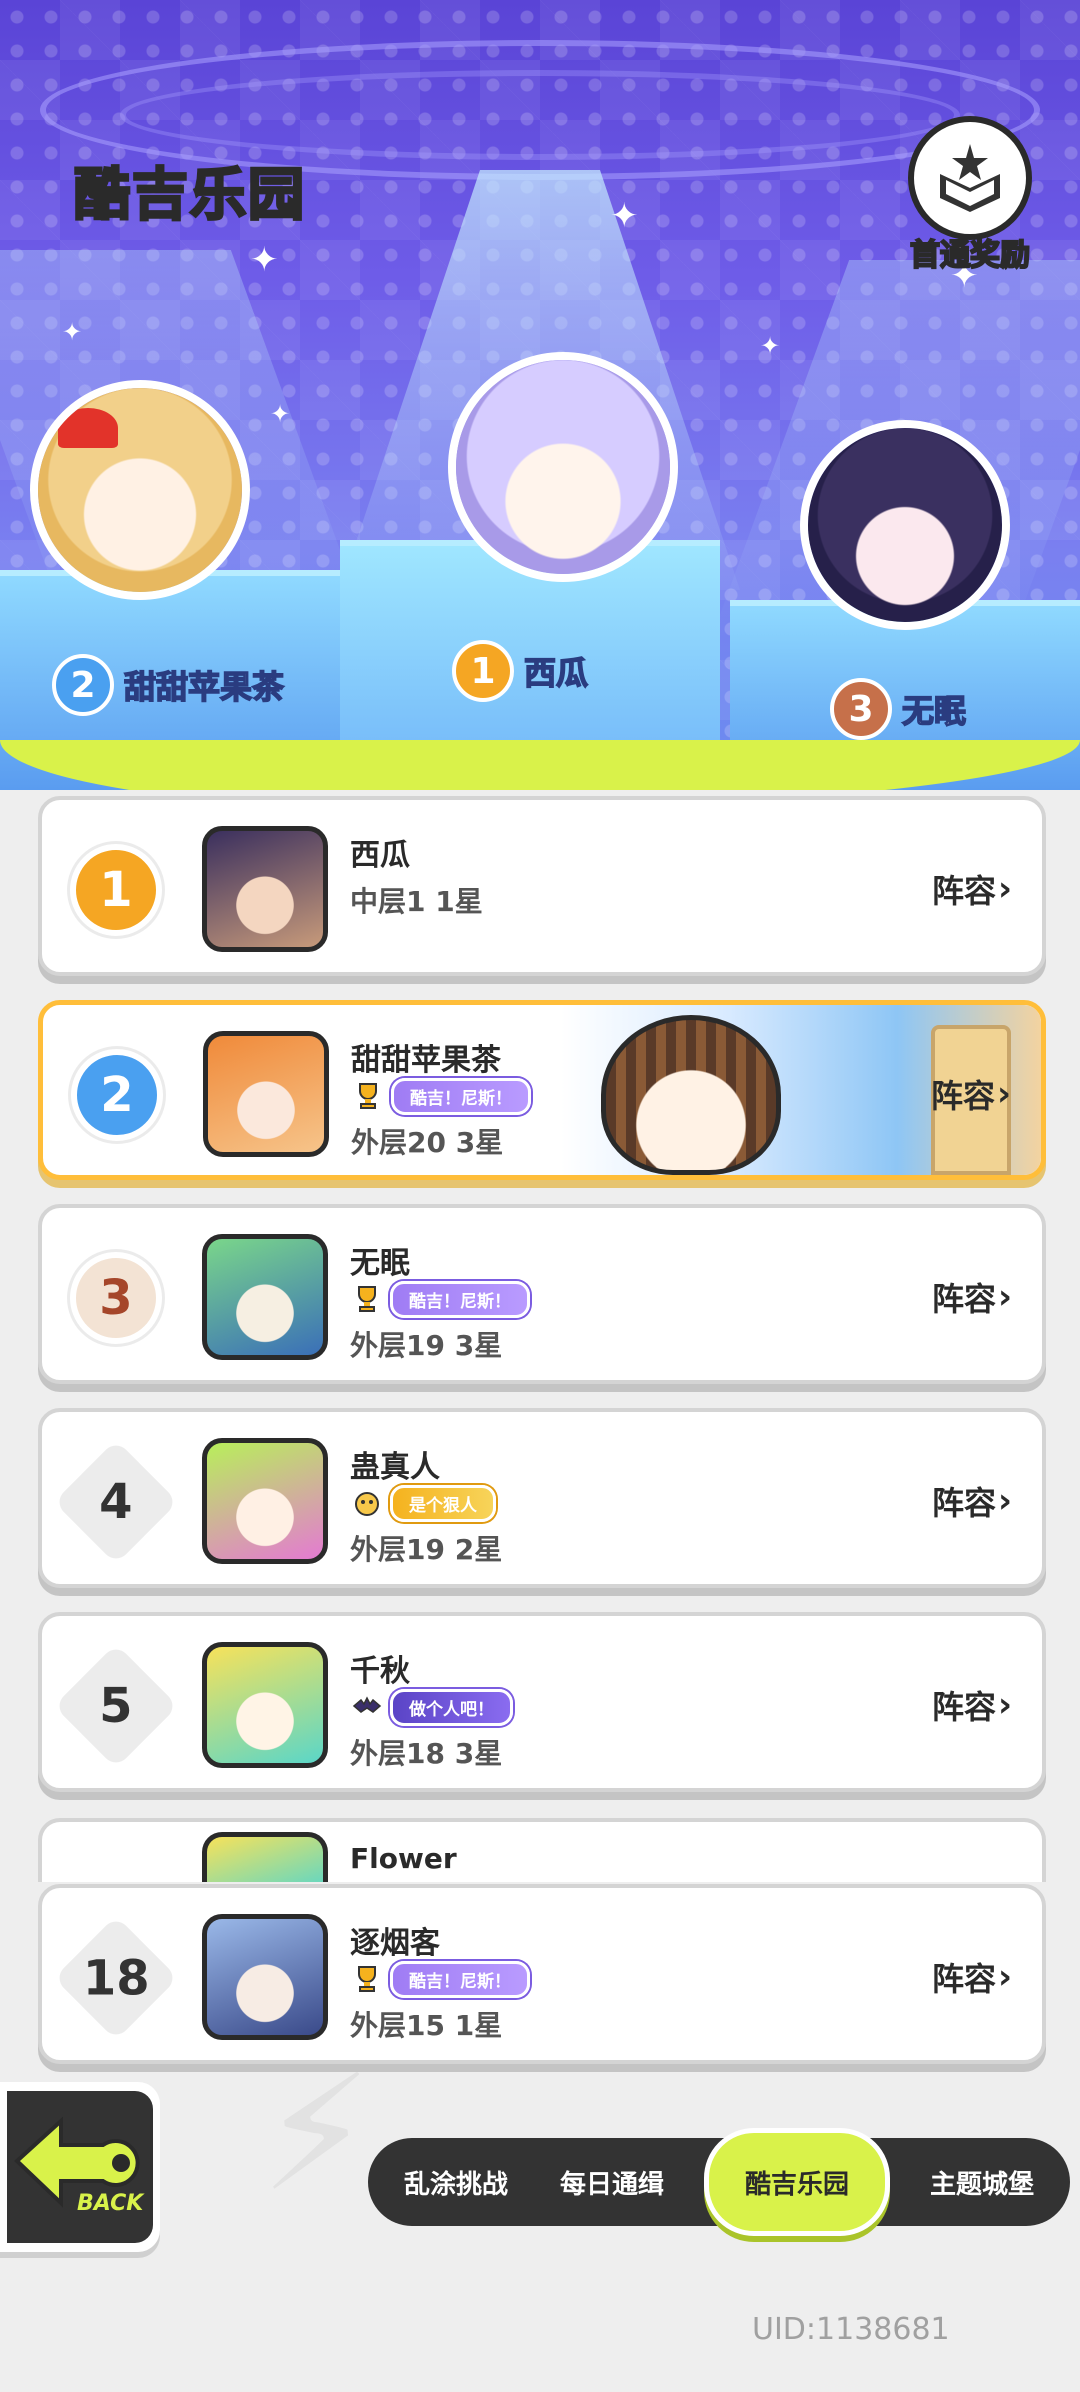 This screenshot has height=2392, width=1080. I want to click on rank-cell: 4, so click(116, 1502).